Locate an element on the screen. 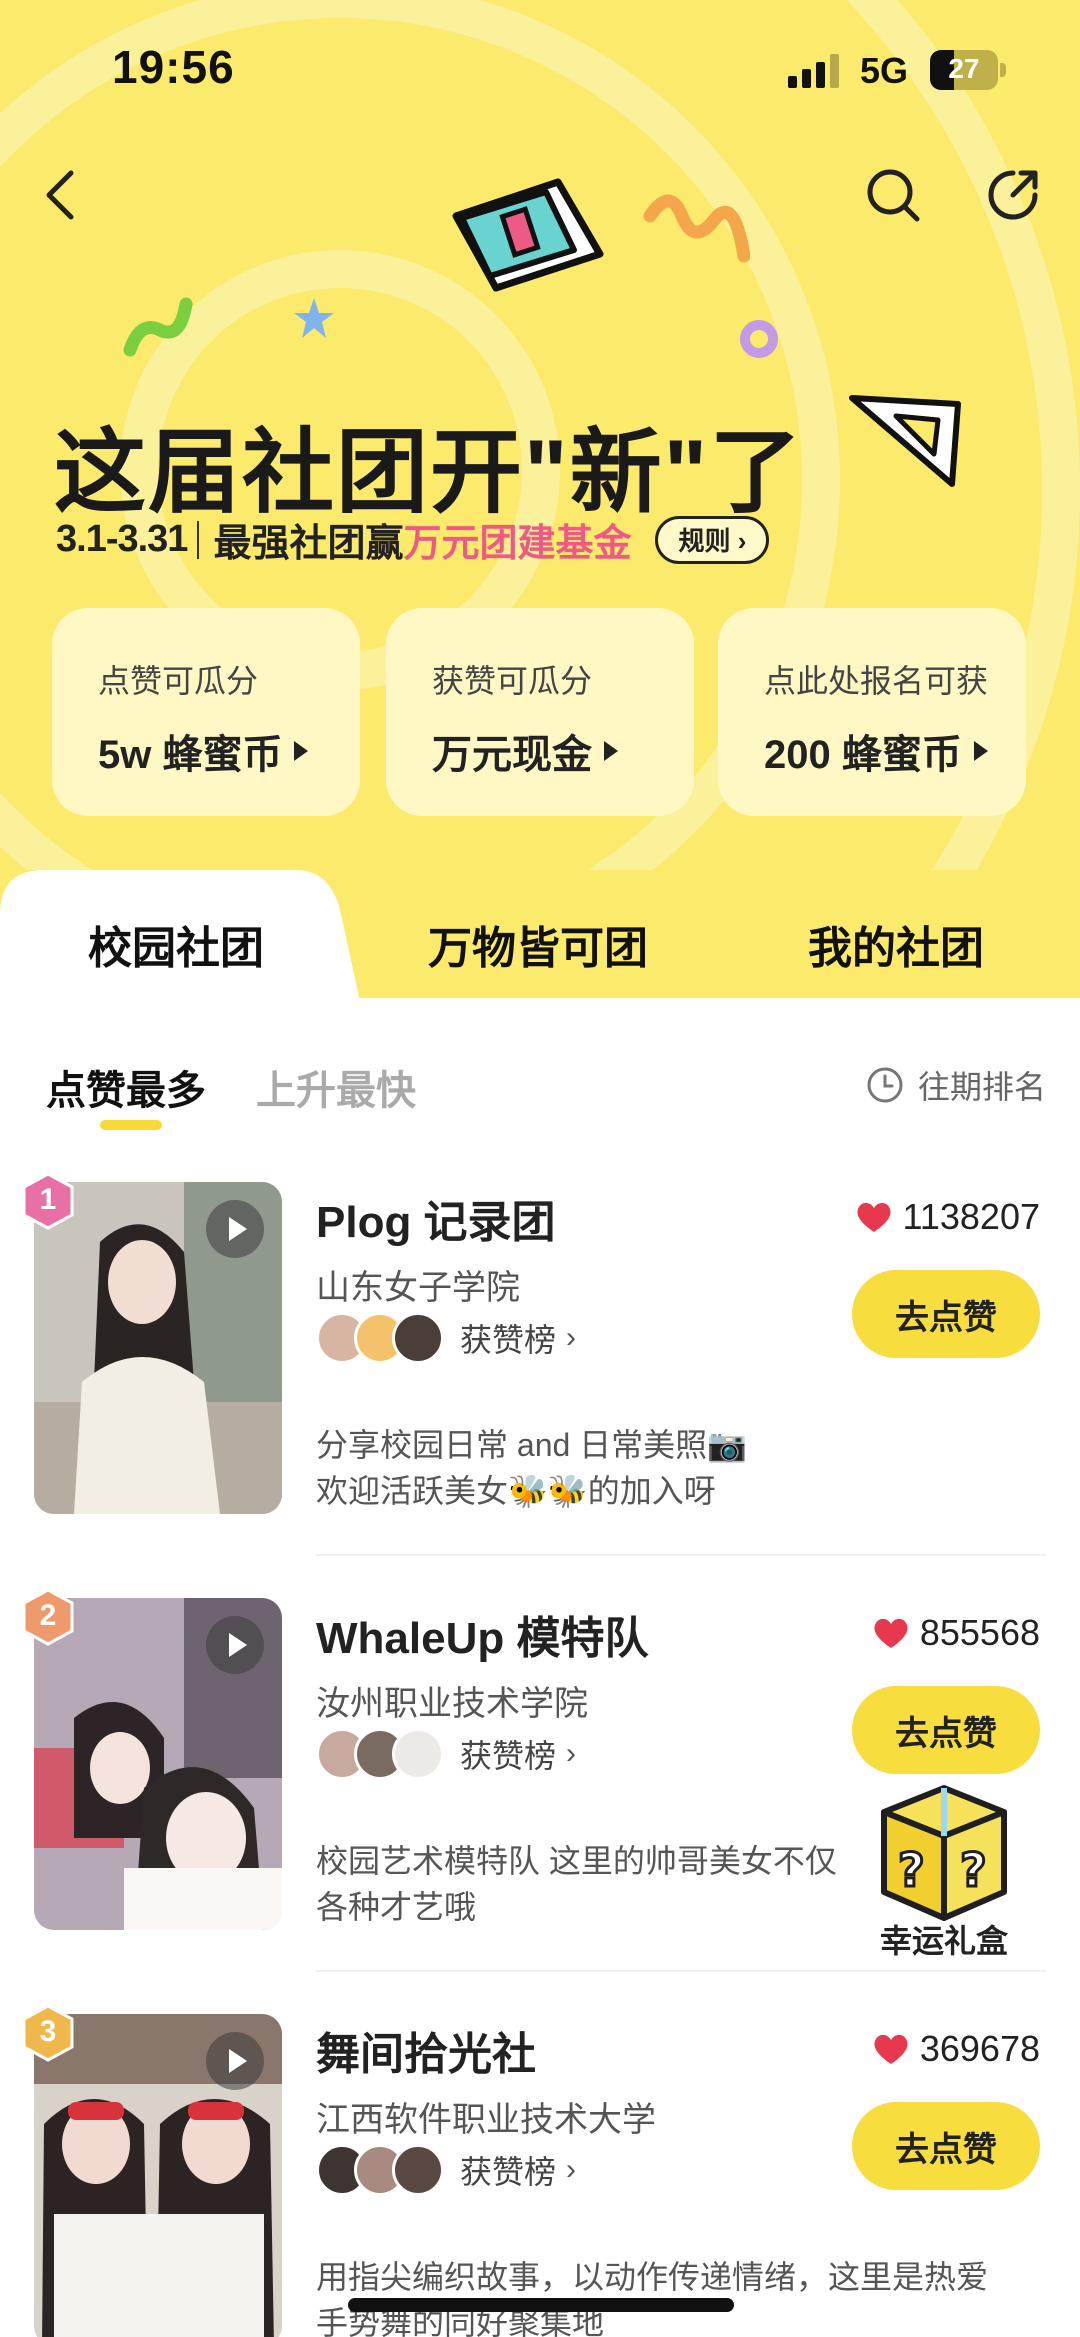 Image resolution: width=1080 pixels, height=2337 pixels. gift-box-label: 幸运礼盒 is located at coordinates (943, 1941).